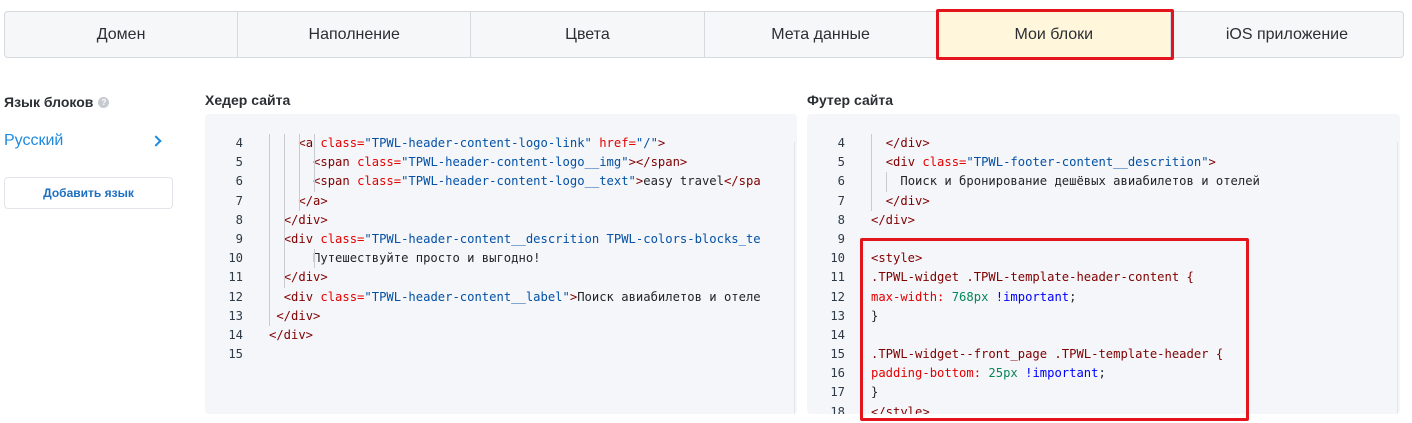 Image resolution: width=1412 pixels, height=423 pixels. What do you see at coordinates (235, 315) in the screenshot?
I see `line-number: 13` at bounding box center [235, 315].